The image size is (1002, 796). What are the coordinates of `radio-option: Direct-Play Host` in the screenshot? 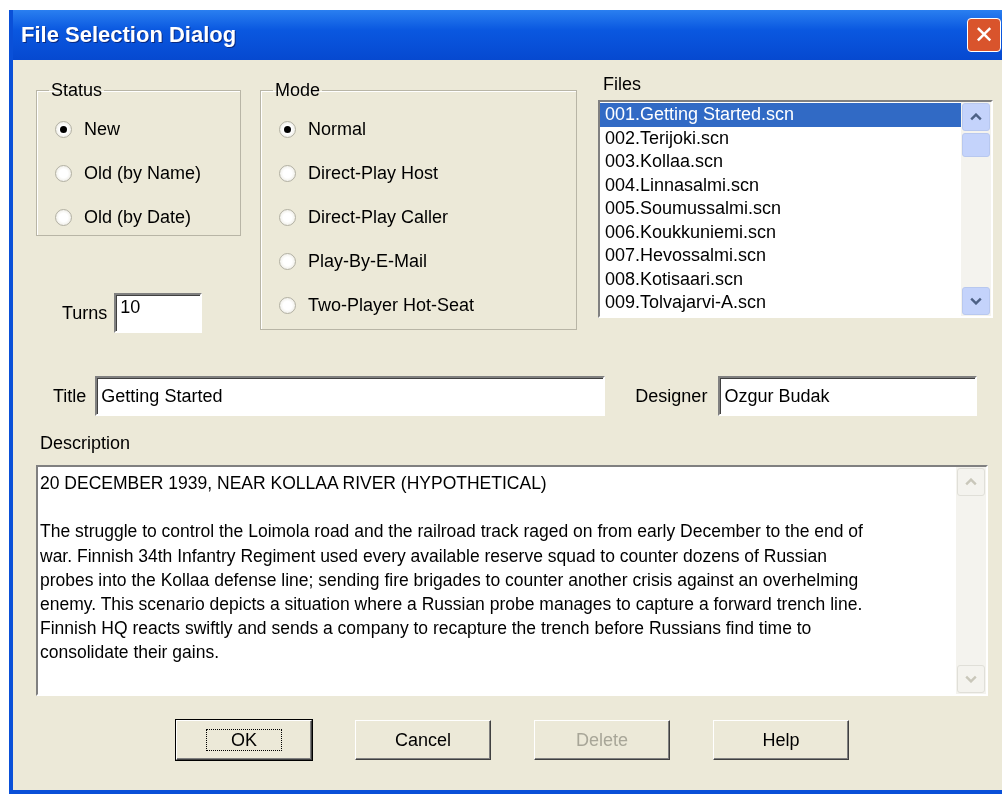 It's located at (427, 173).